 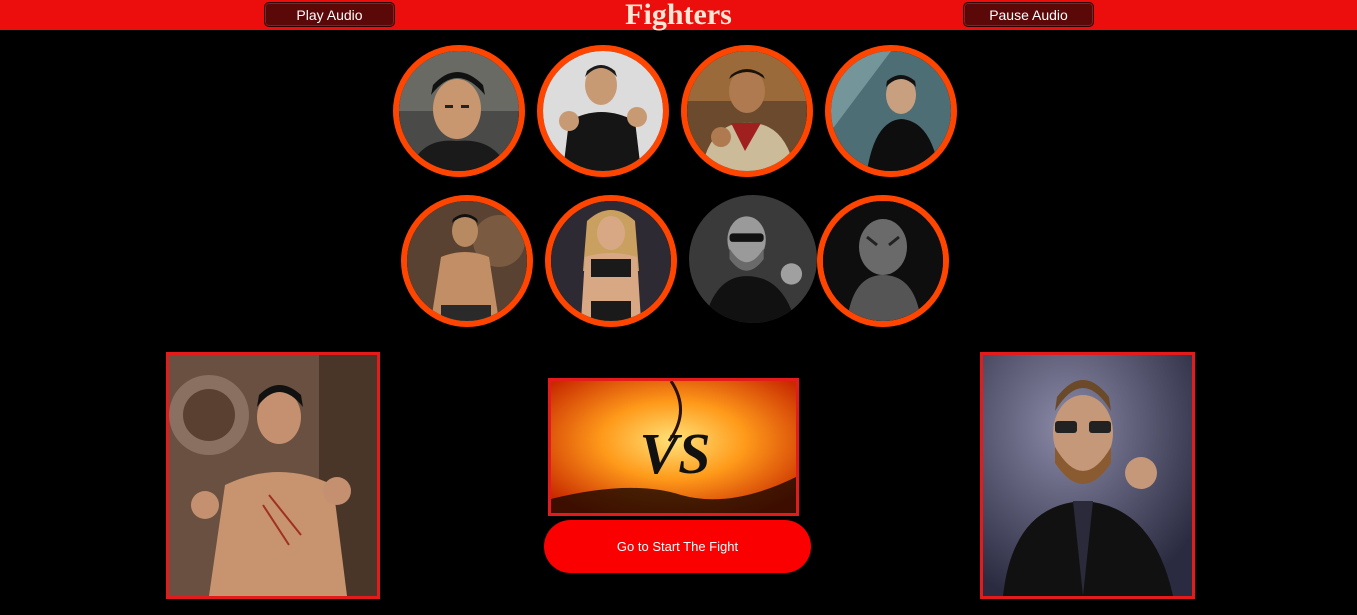 I want to click on fighter-portrait-6-icon, so click(x=611, y=261).